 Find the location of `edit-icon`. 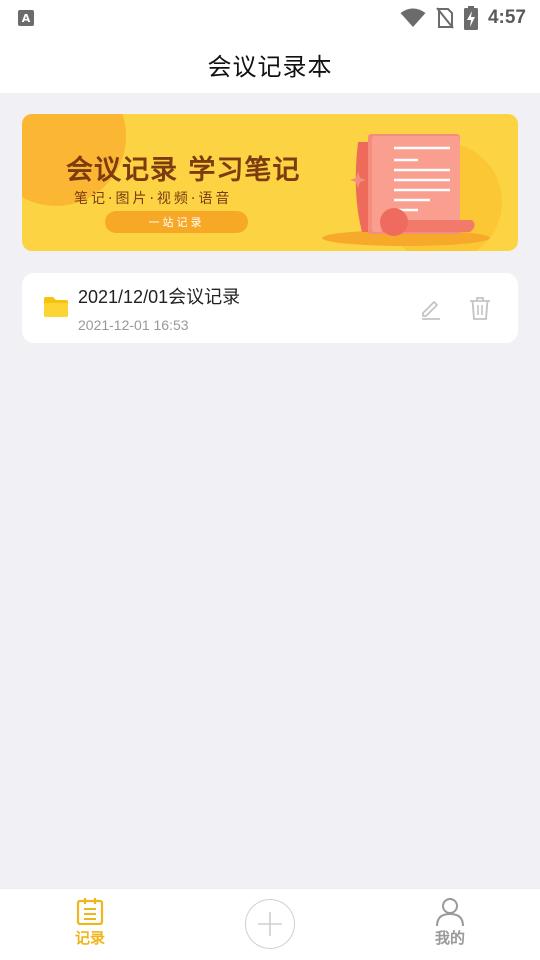

edit-icon is located at coordinates (431, 308).